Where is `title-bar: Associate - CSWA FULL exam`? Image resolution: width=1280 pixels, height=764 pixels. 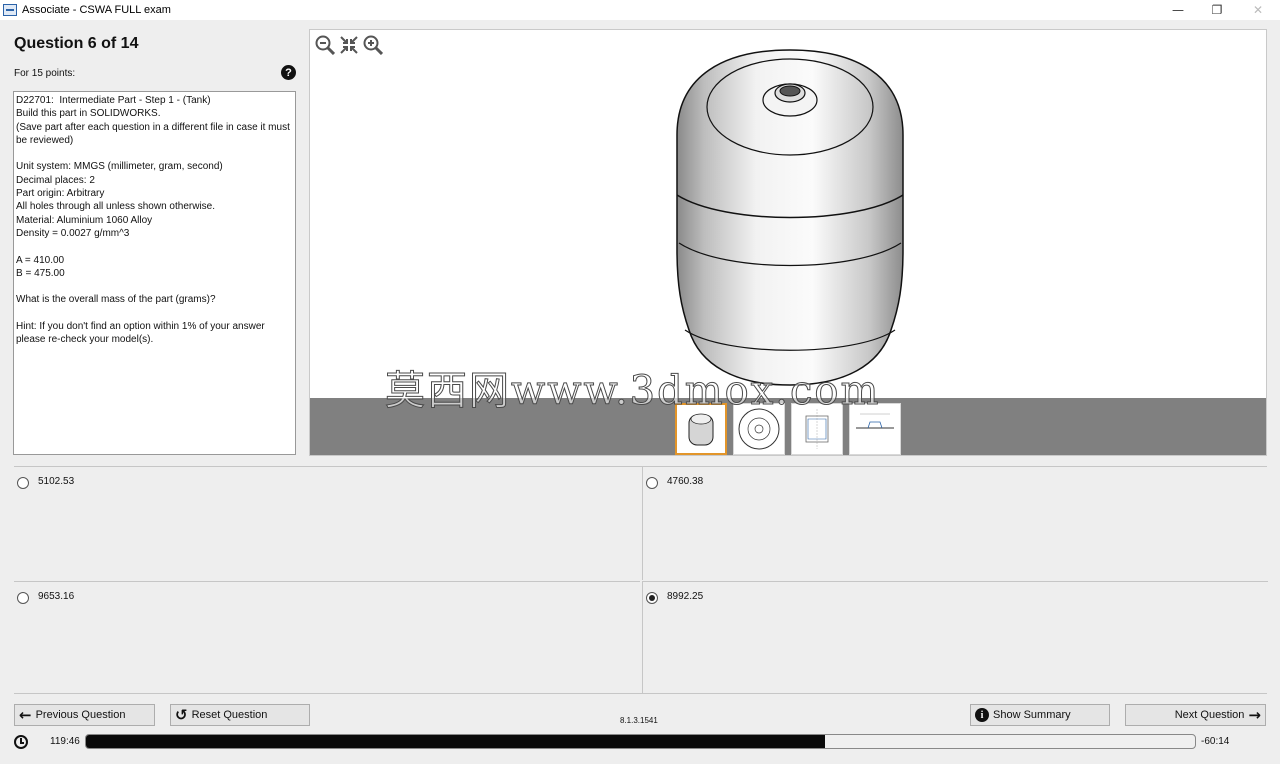 title-bar: Associate - CSWA FULL exam is located at coordinates (640, 10).